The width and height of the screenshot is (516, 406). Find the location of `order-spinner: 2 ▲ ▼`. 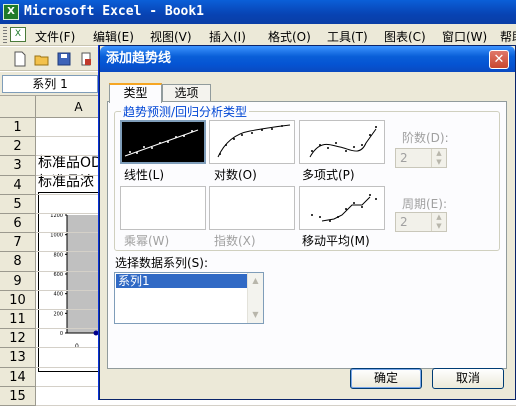

order-spinner: 2 ▲ ▼ is located at coordinates (421, 158).